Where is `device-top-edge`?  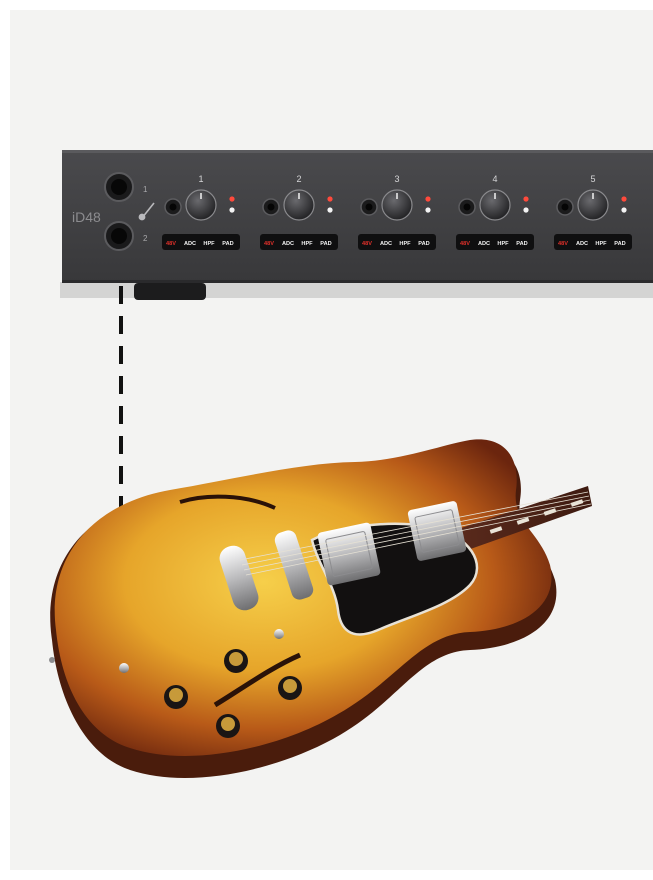 device-top-edge is located at coordinates (357, 151).